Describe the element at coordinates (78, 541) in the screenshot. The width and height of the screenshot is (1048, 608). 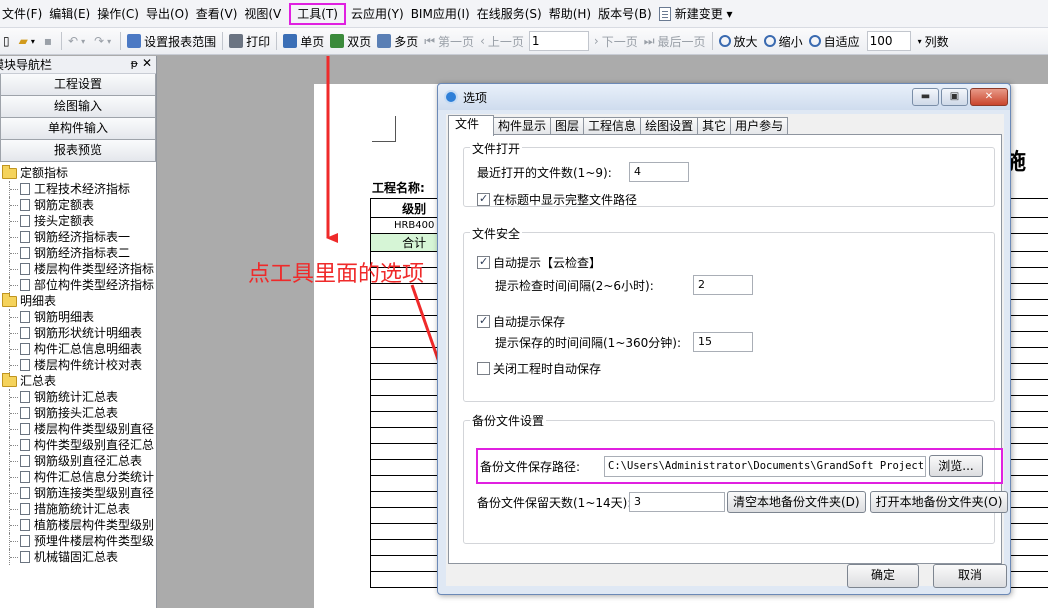
I see `tree-item: 预埋件楼层构件类型级` at that location.